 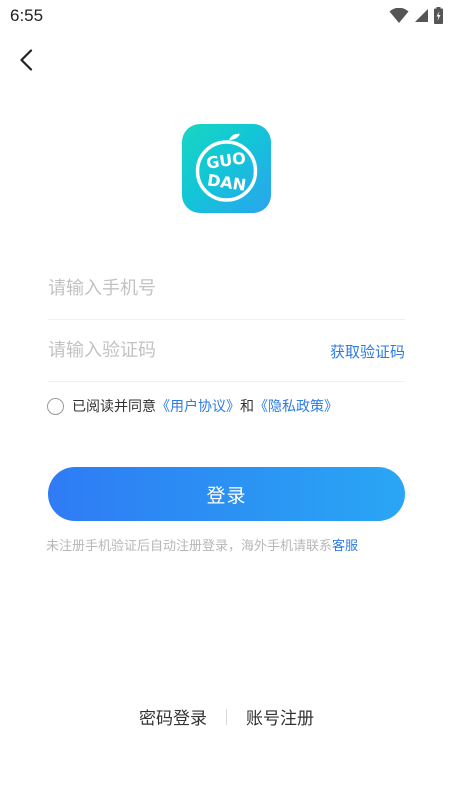 What do you see at coordinates (27, 15) in the screenshot?
I see `status-time: 6:55` at bounding box center [27, 15].